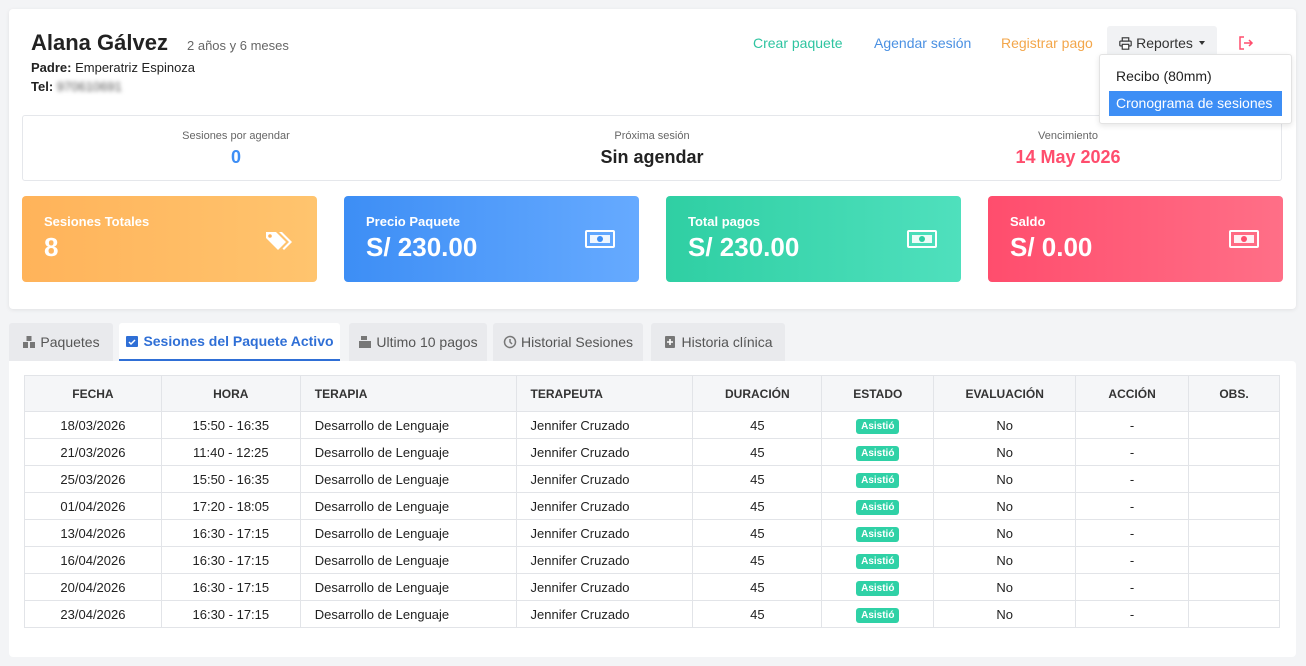  I want to click on tab-paquetes: Paquetes, so click(61, 342).